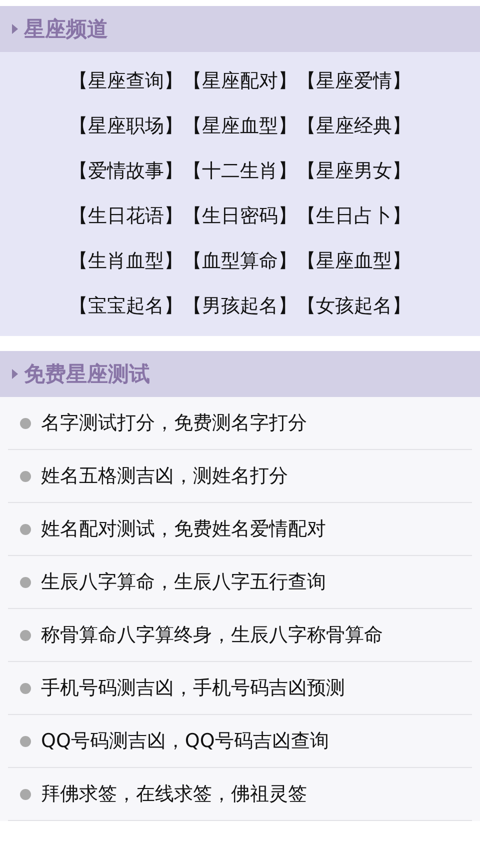 The width and height of the screenshot is (480, 854). Describe the element at coordinates (126, 81) in the screenshot. I see `category-link: 【星座查询】` at that location.